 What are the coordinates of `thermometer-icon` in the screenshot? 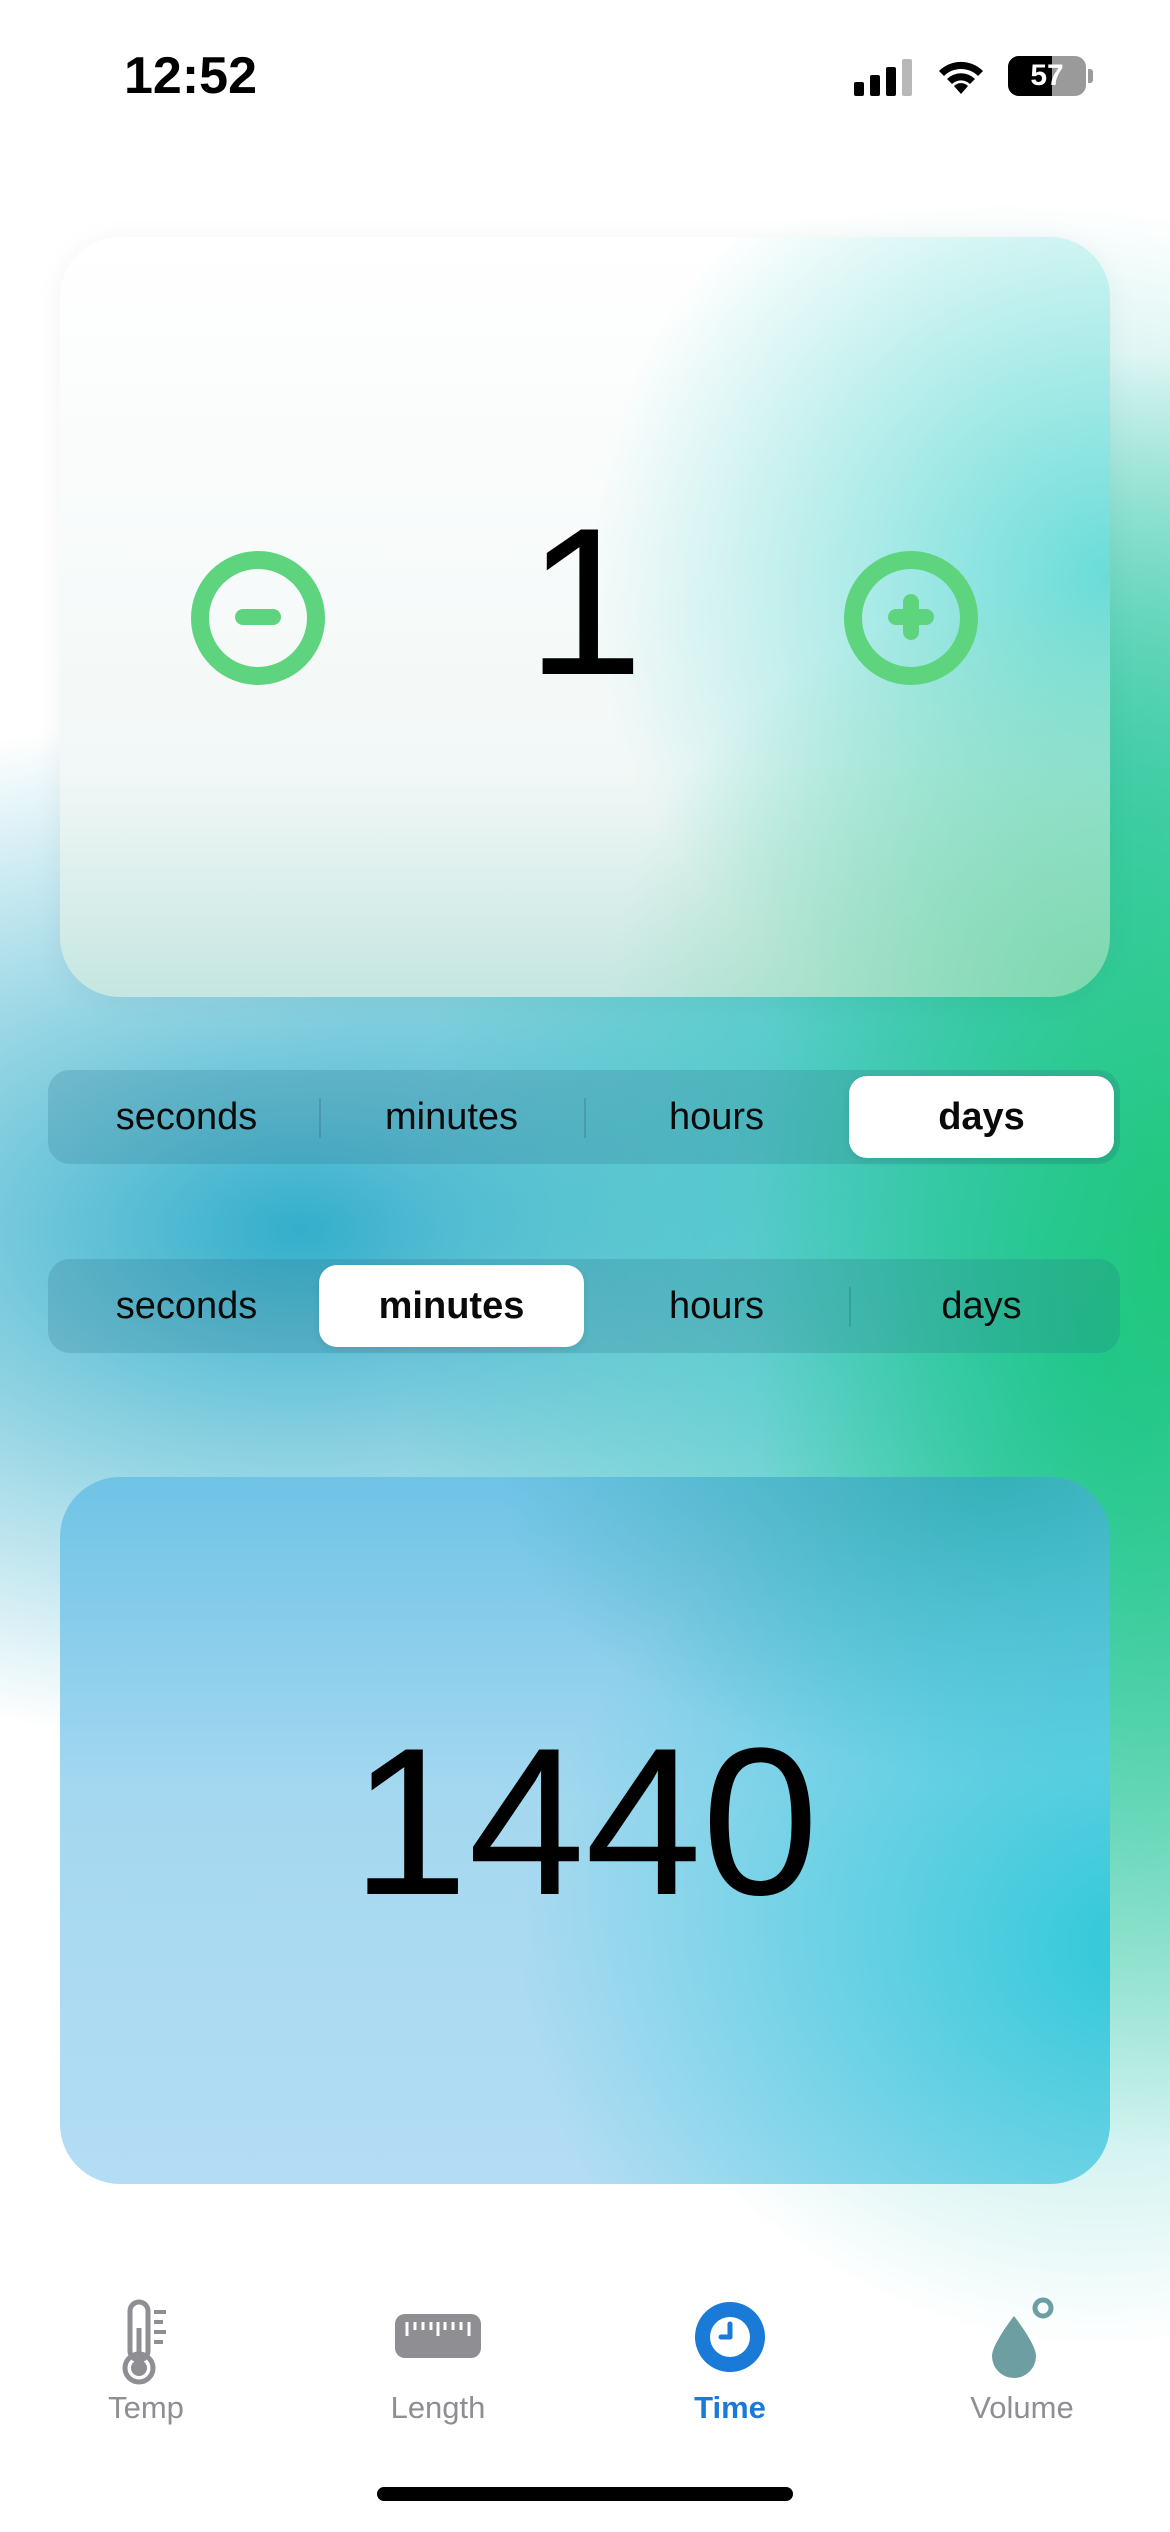 It's located at (144, 2342).